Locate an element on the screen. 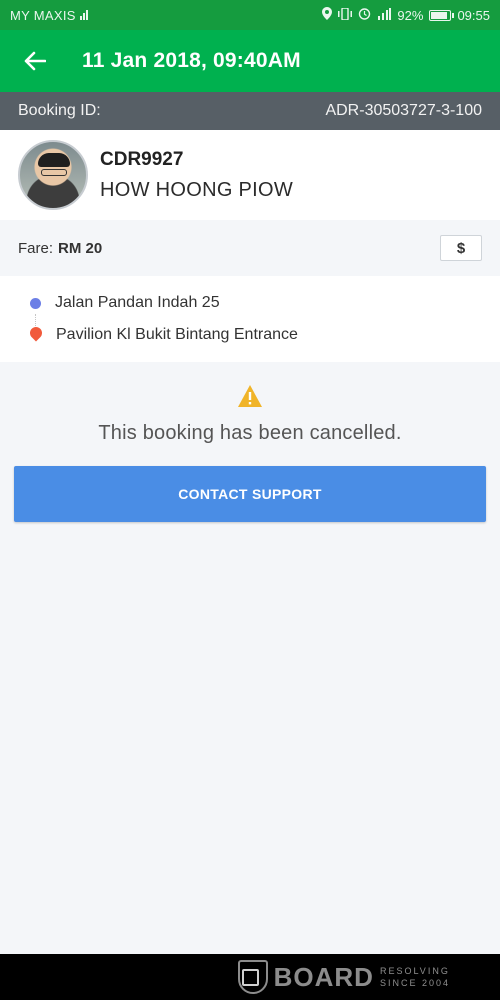 This screenshot has height=1000, width=500. booking-id-bar: Booking ID: ADR-30503727-3-100 is located at coordinates (250, 111).